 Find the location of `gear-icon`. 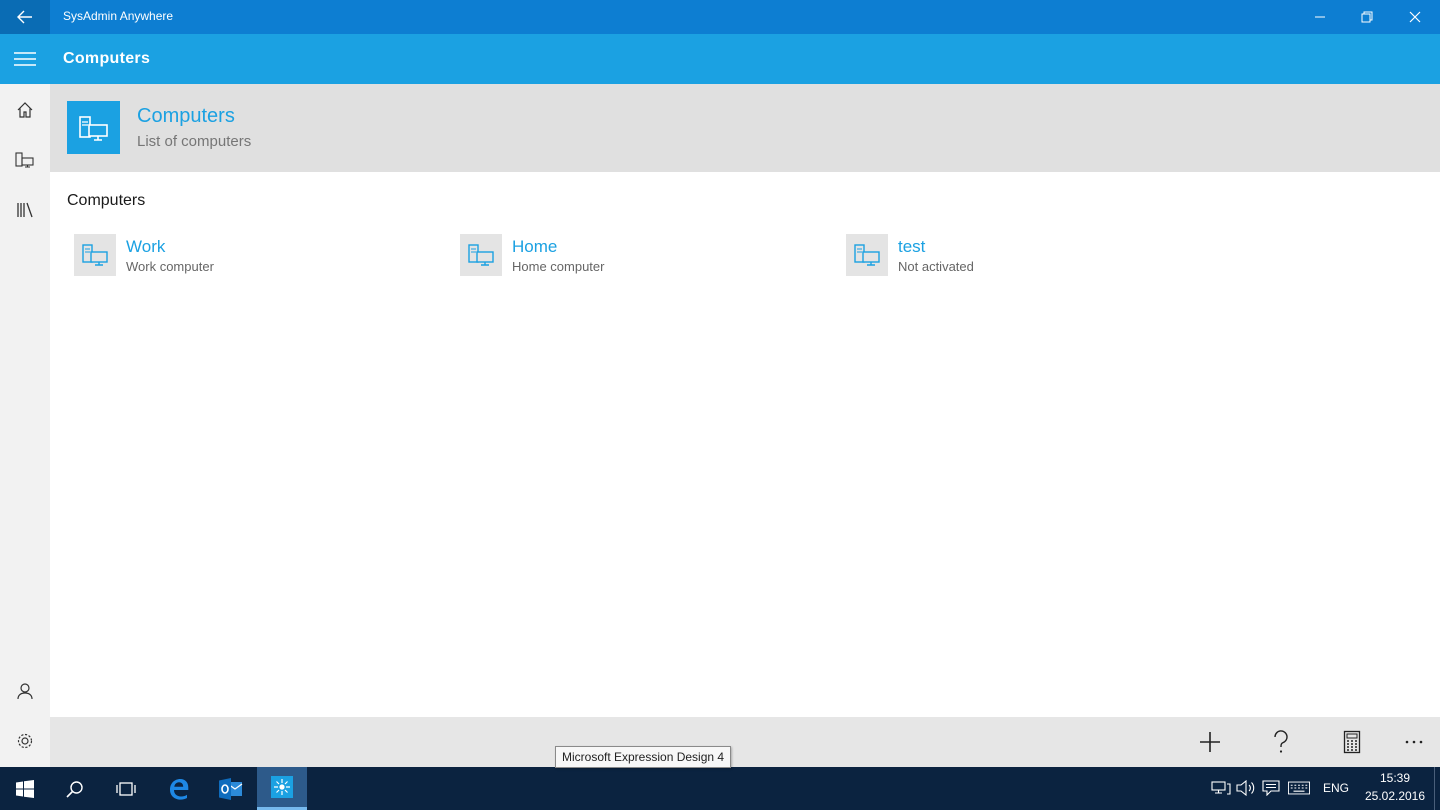

gear-icon is located at coordinates (25, 741).